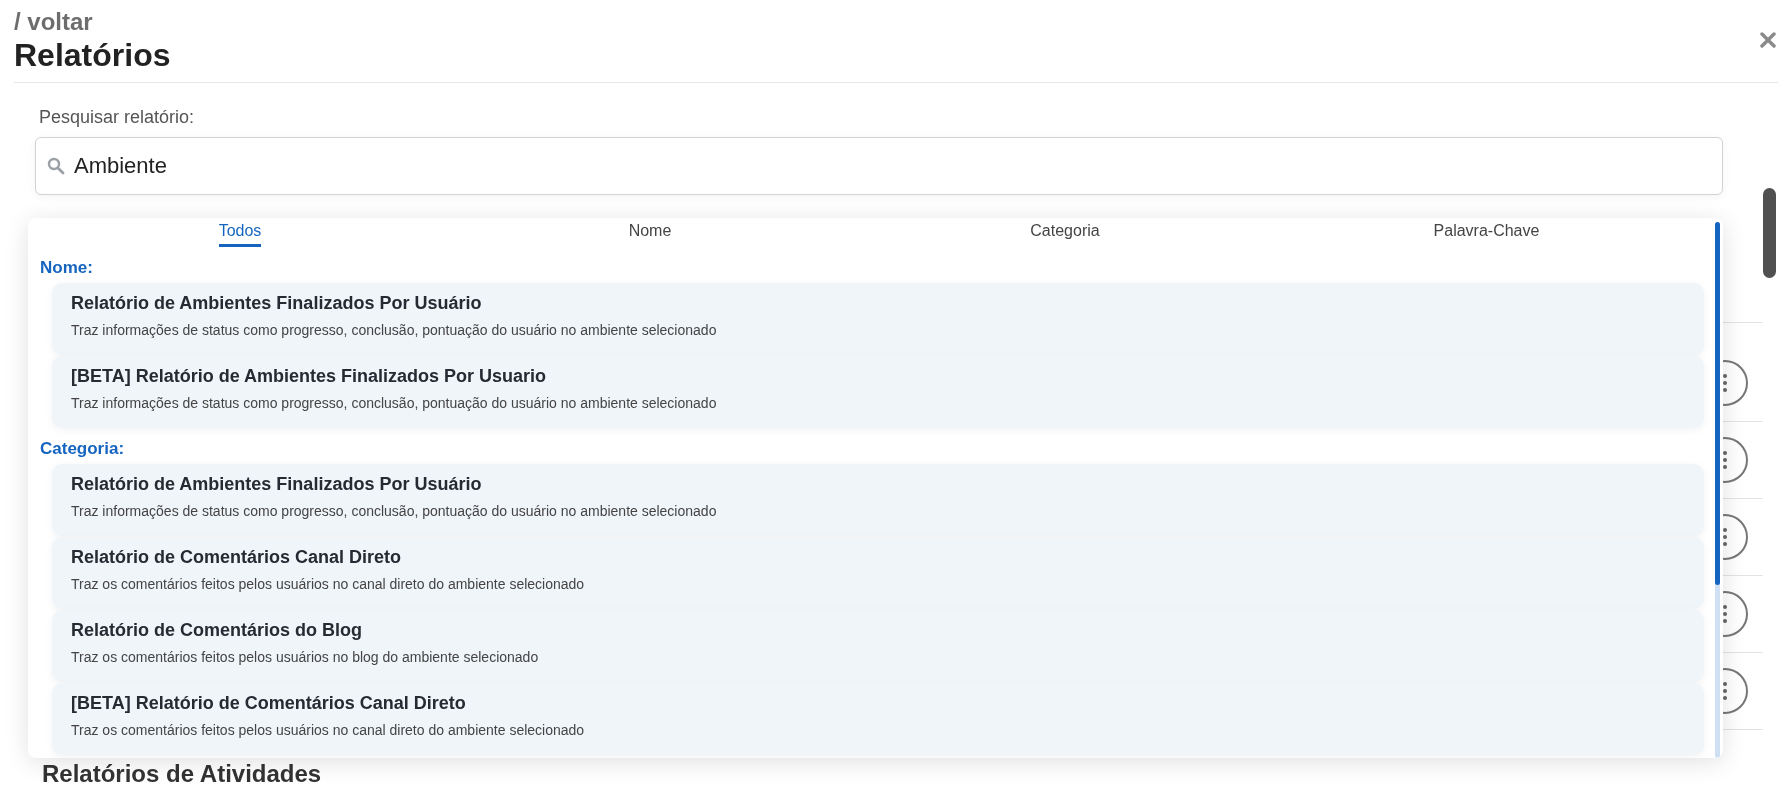 The image size is (1792, 789). Describe the element at coordinates (67, 268) in the screenshot. I see `group-label: Nome:` at that location.